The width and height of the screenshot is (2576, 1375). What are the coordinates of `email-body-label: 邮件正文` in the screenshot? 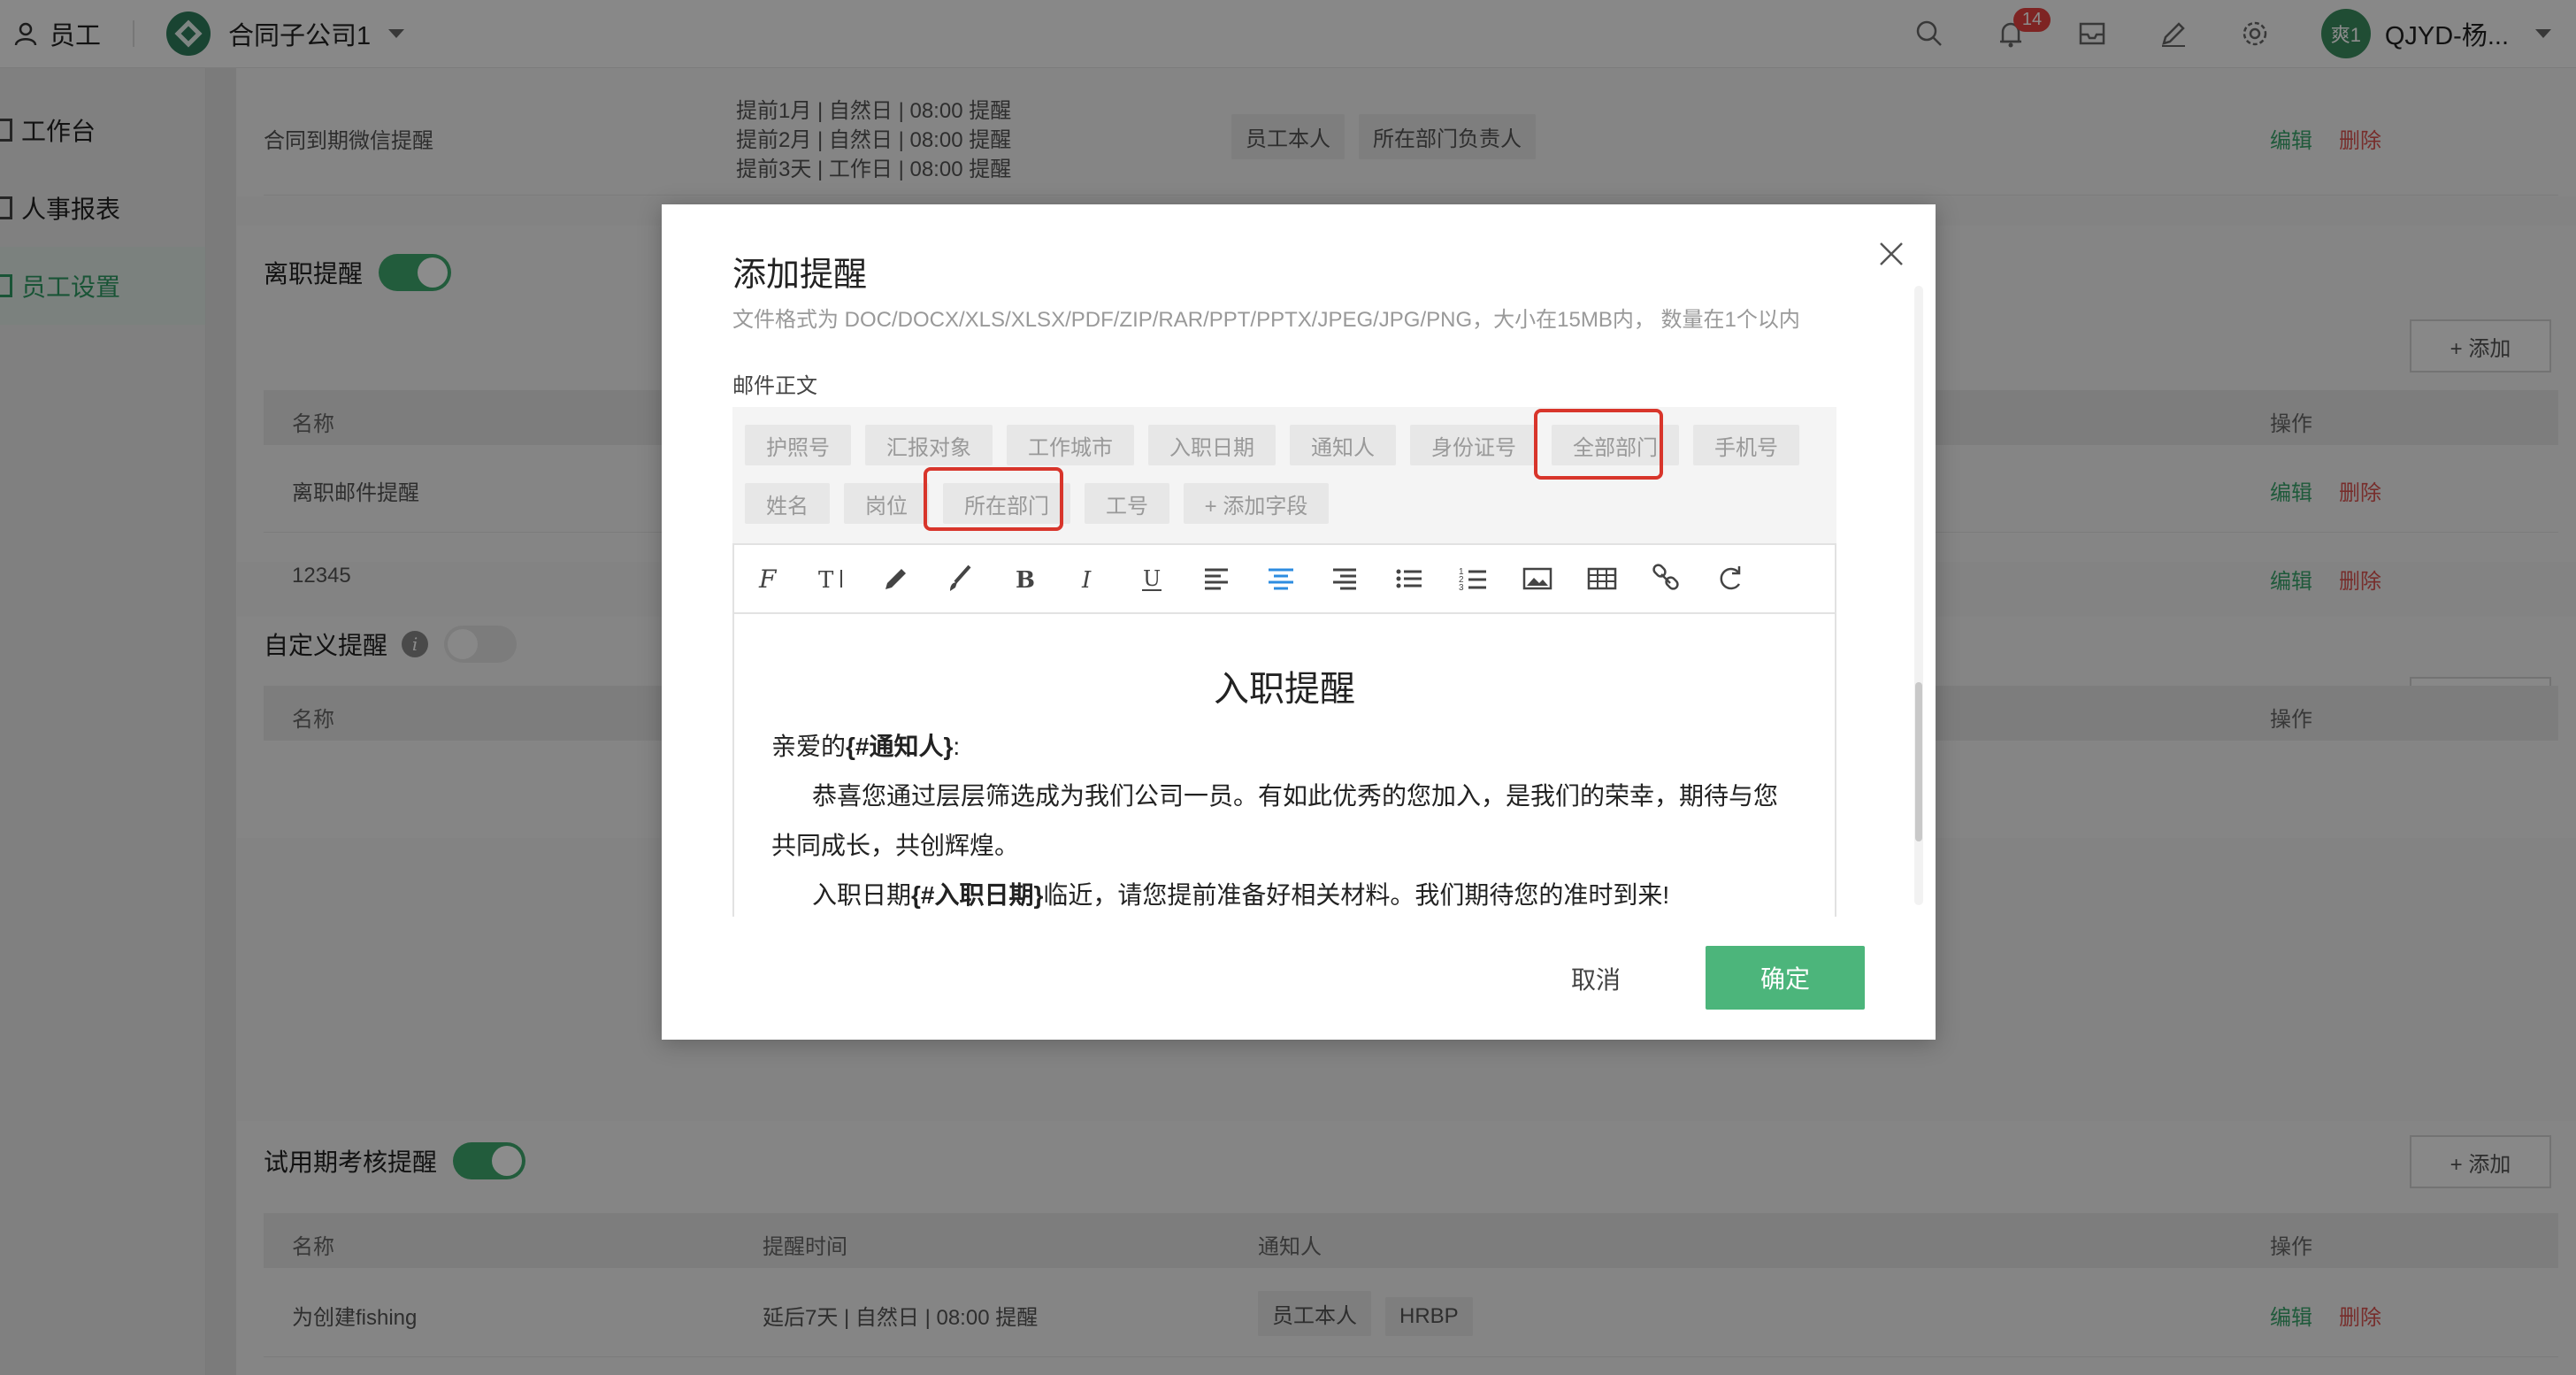 It's located at (774, 386).